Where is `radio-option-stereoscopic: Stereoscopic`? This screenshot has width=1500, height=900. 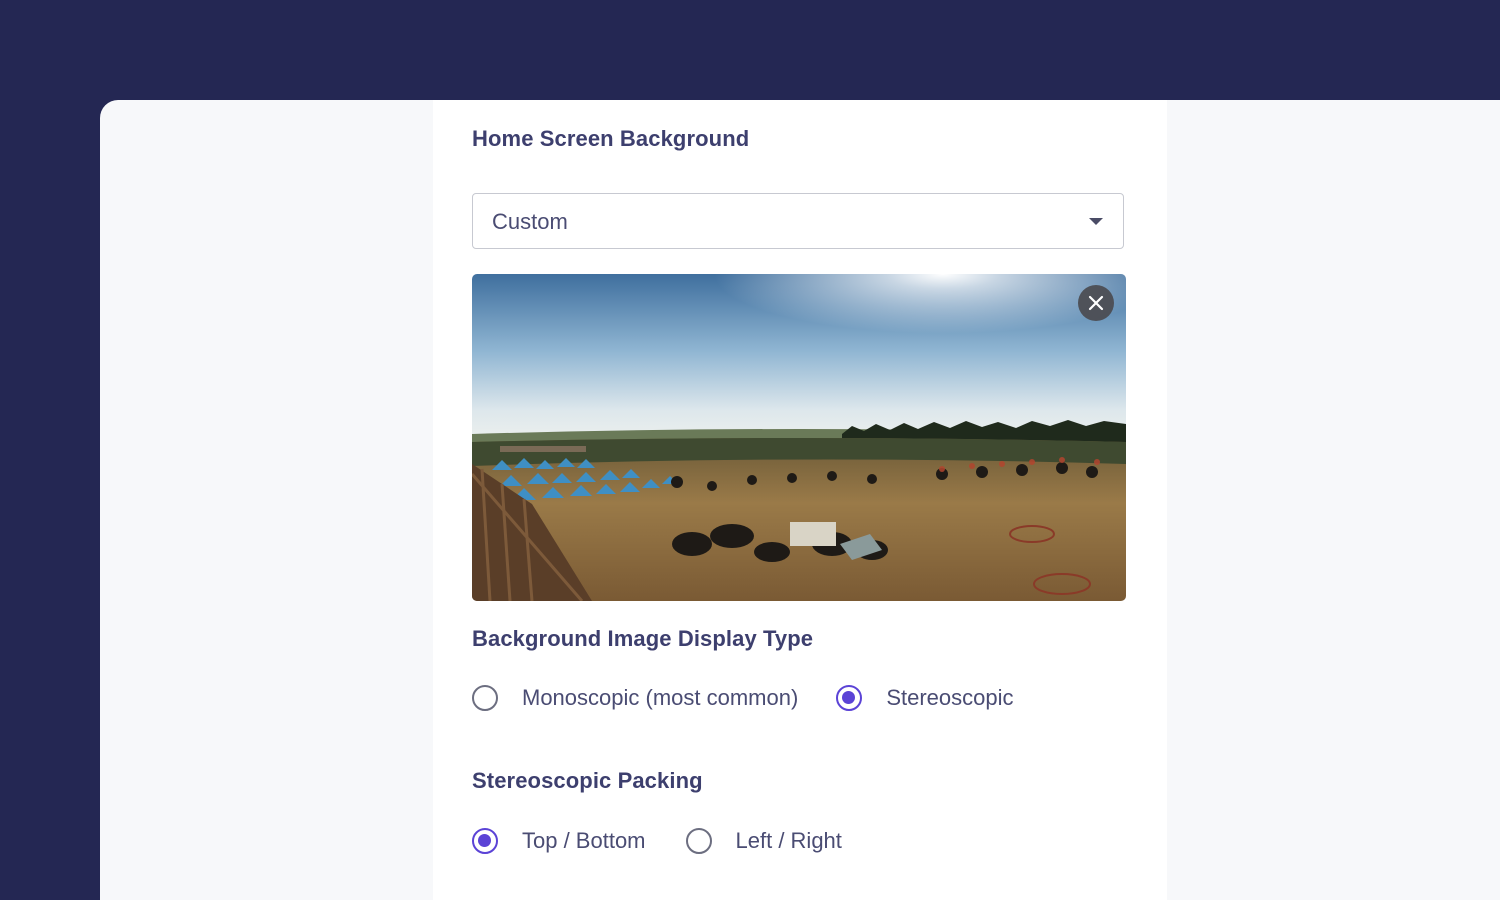
radio-option-stereoscopic: Stereoscopic is located at coordinates (917, 698).